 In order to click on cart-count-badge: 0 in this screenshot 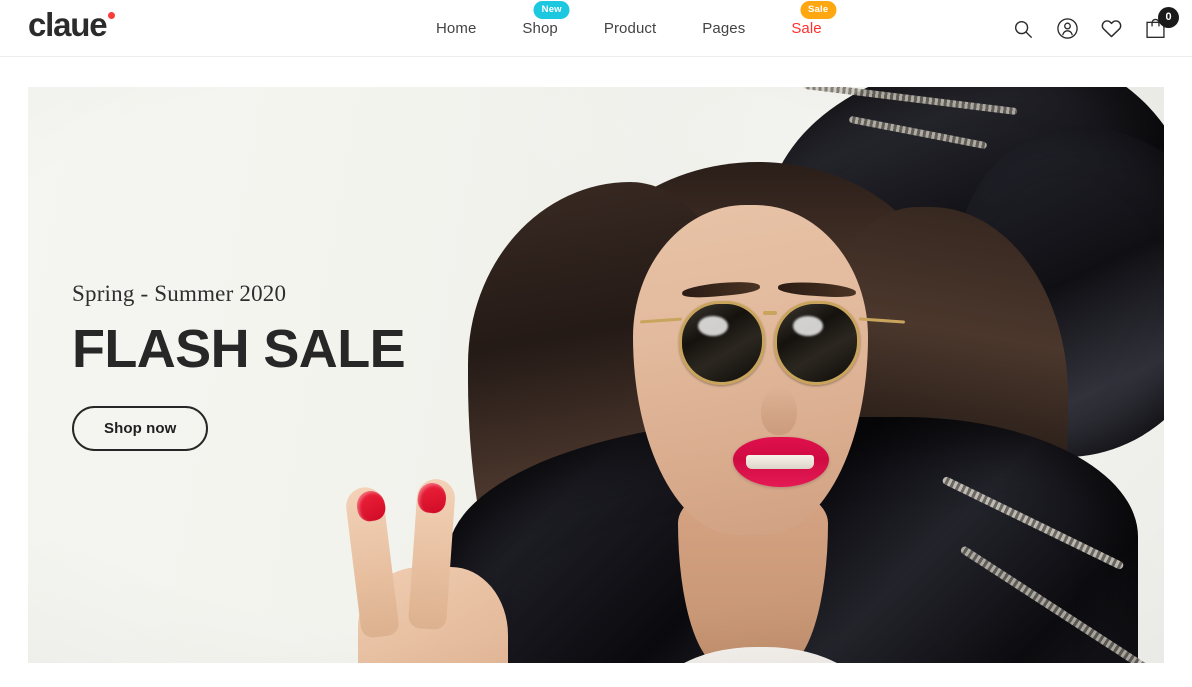, I will do `click(1168, 17)`.